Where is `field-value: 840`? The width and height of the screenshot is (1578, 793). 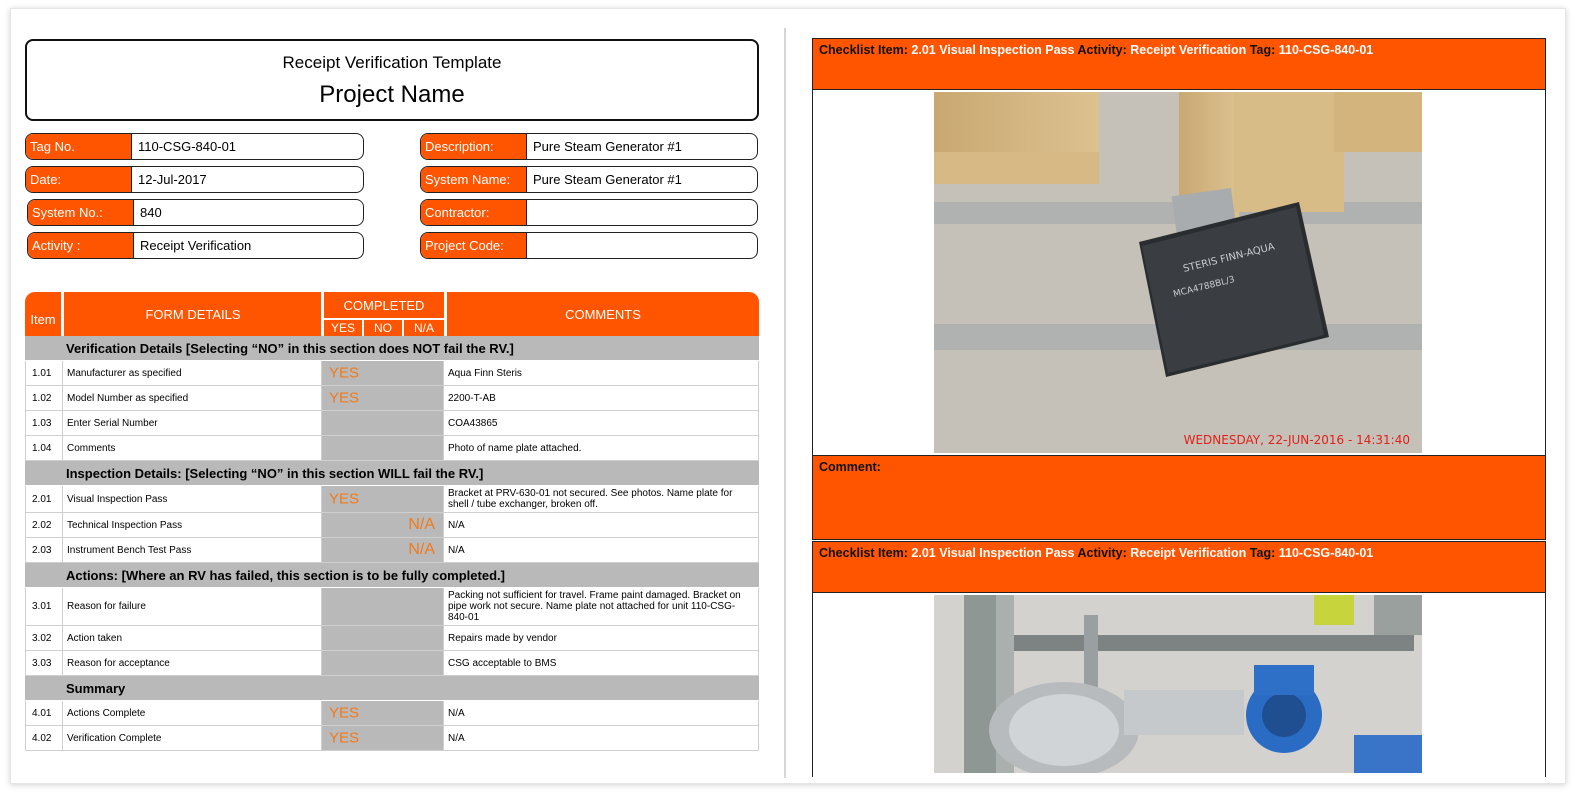 field-value: 840 is located at coordinates (151, 212).